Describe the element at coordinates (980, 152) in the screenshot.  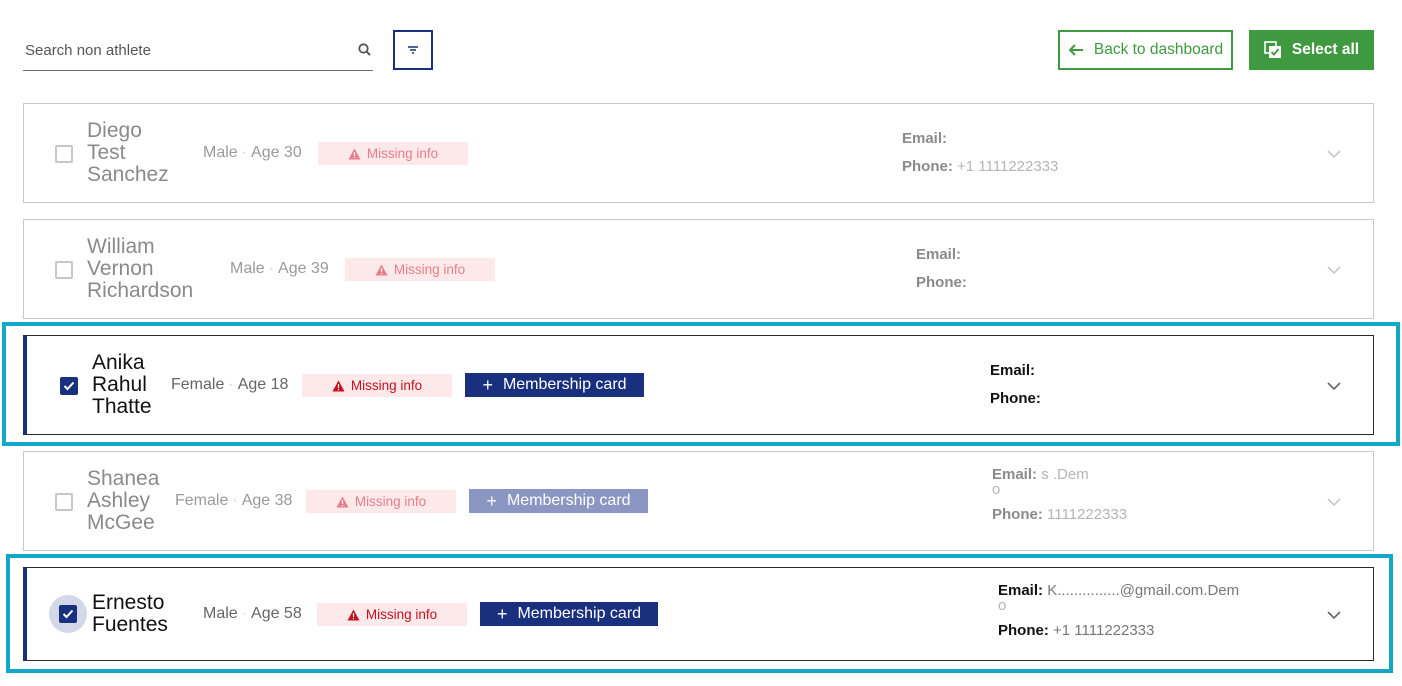
I see `contact-info: Email: Phone: +1 1111222333` at that location.